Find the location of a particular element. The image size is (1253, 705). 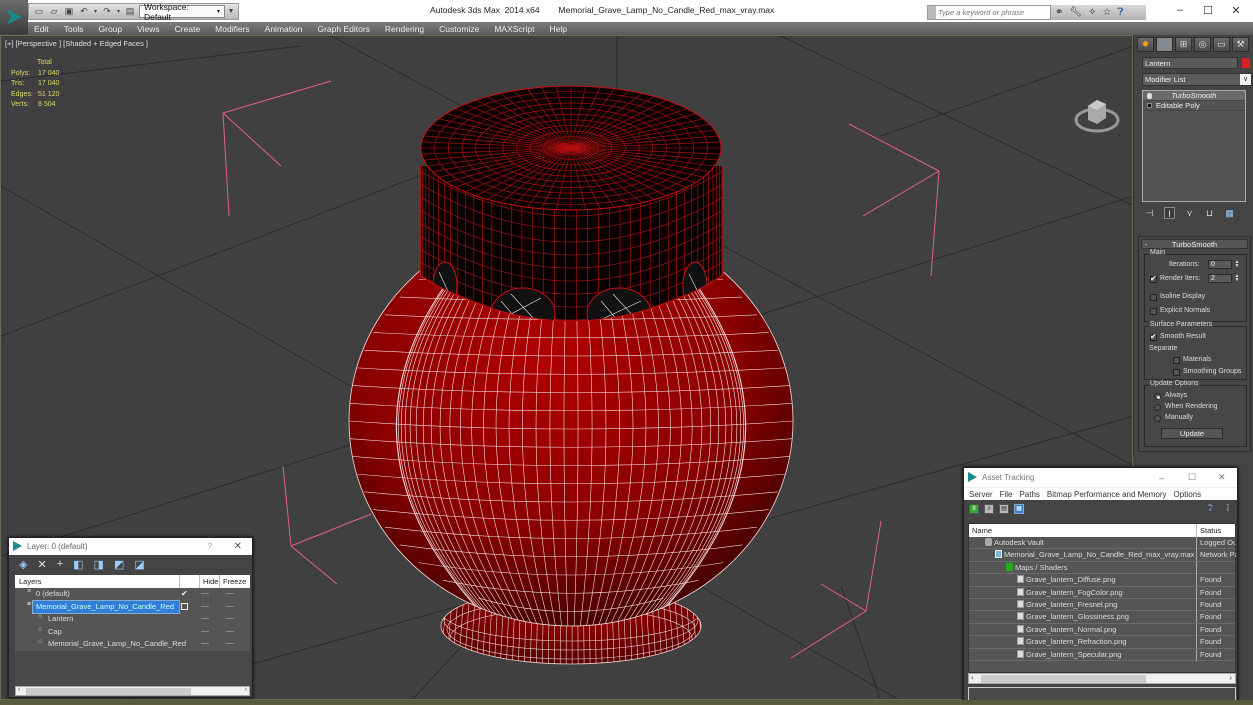

hierarchy-tab-icon: ⊞ is located at coordinates (1183, 44).